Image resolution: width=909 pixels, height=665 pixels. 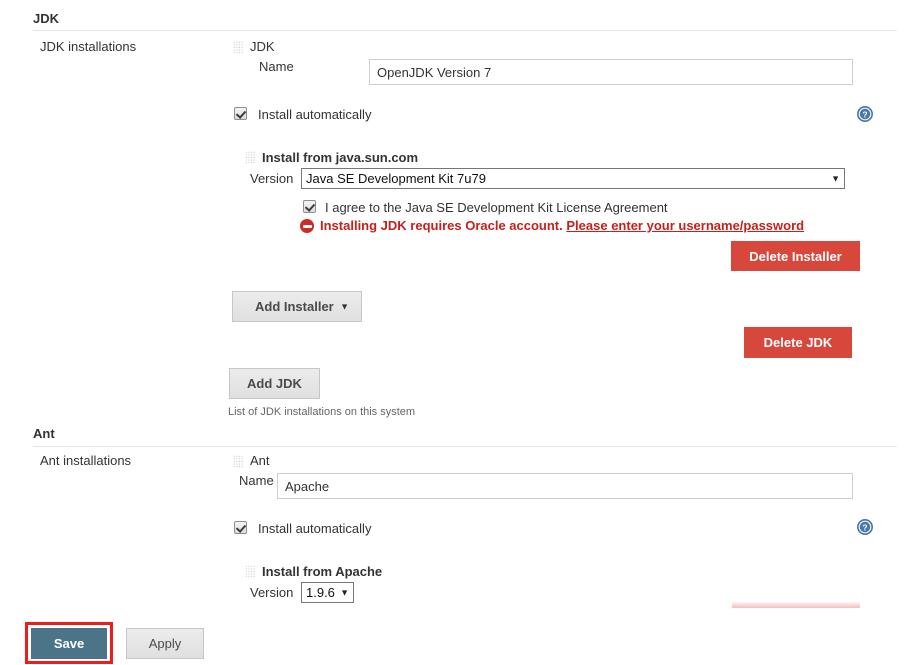 What do you see at coordinates (44, 433) in the screenshot?
I see `ant-section-title: Ant` at bounding box center [44, 433].